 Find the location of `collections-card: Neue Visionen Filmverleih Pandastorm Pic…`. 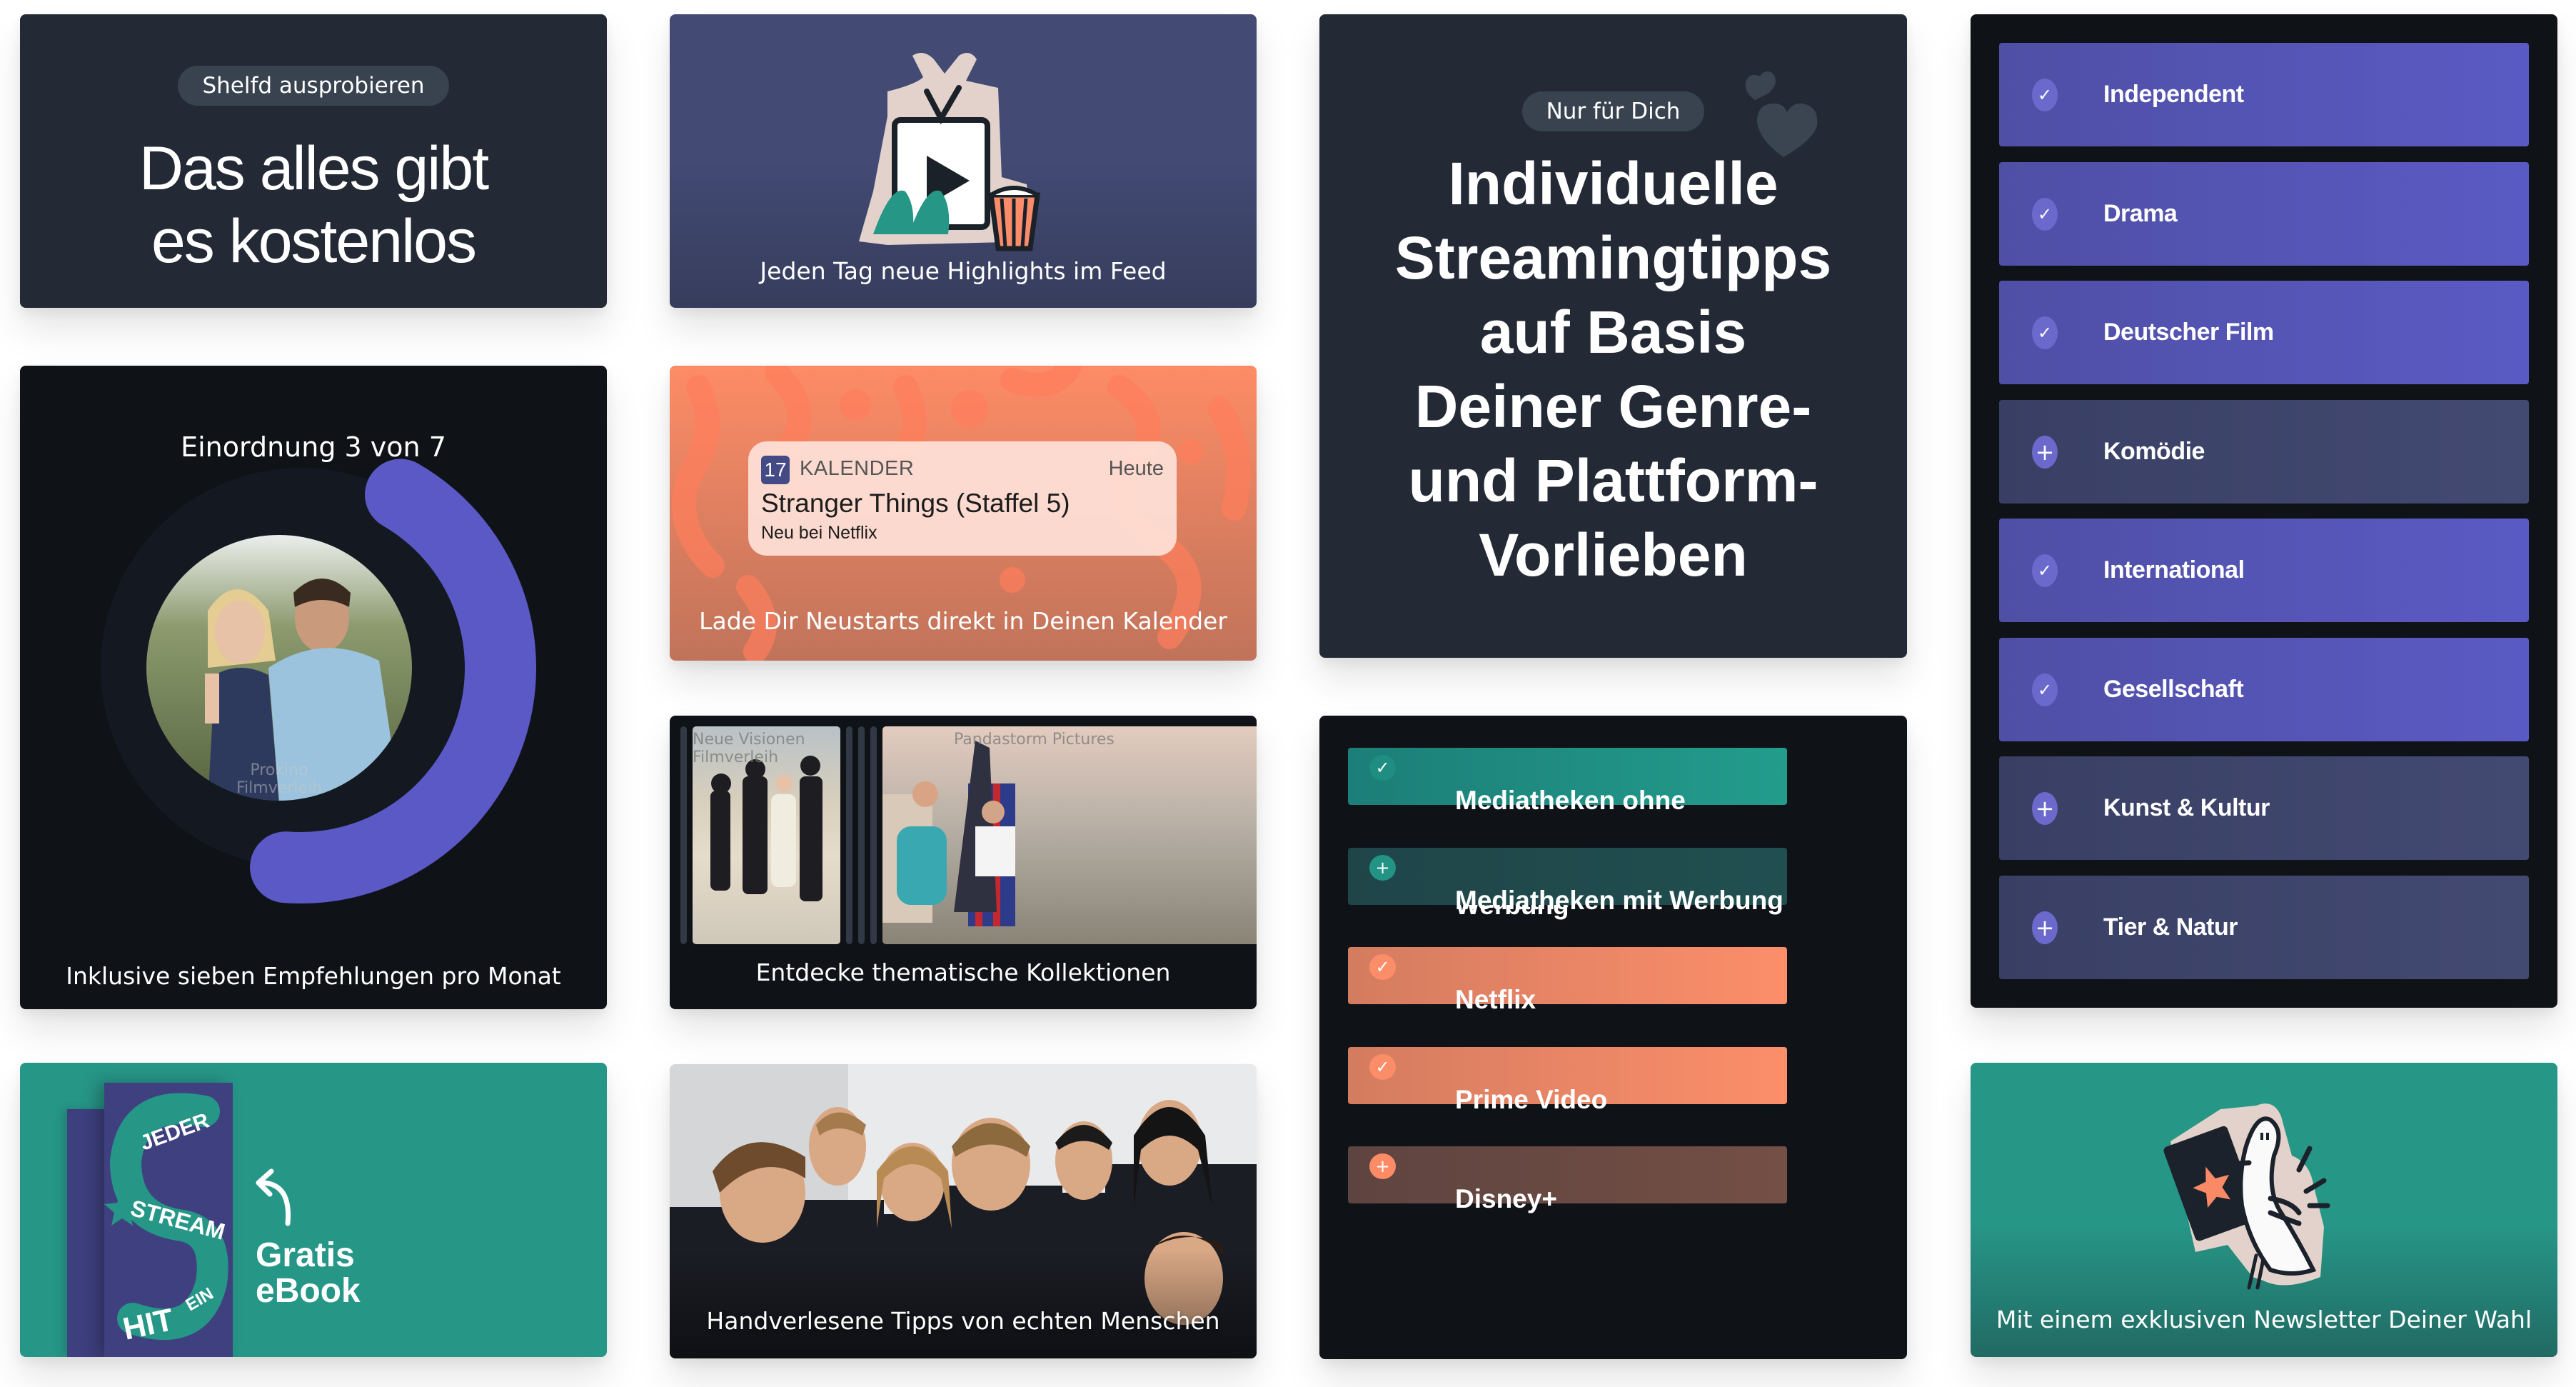

collections-card: Neue Visionen Filmverleih Pandastorm Pic… is located at coordinates (963, 863).